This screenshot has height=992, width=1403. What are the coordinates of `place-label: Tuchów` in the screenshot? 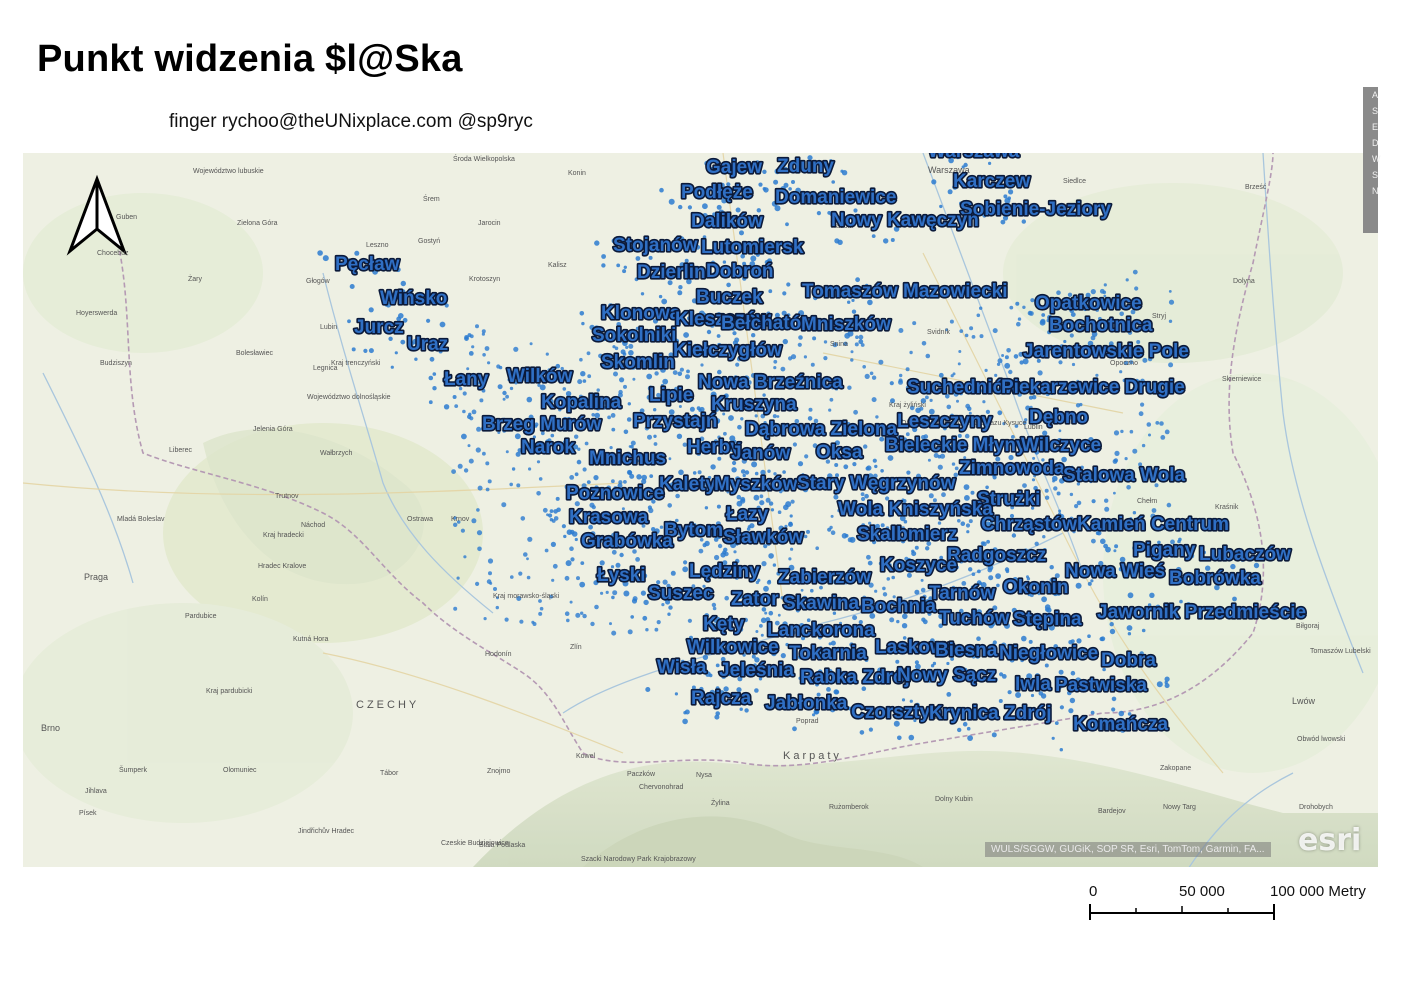 It's located at (974, 618).